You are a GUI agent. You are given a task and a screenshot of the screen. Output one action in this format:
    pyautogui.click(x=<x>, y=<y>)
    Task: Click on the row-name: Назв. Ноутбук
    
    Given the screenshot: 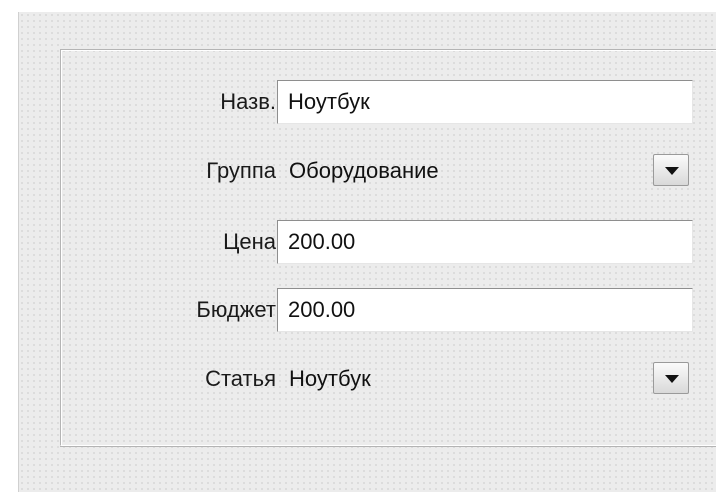 What is the action you would take?
    pyautogui.click(x=388, y=102)
    